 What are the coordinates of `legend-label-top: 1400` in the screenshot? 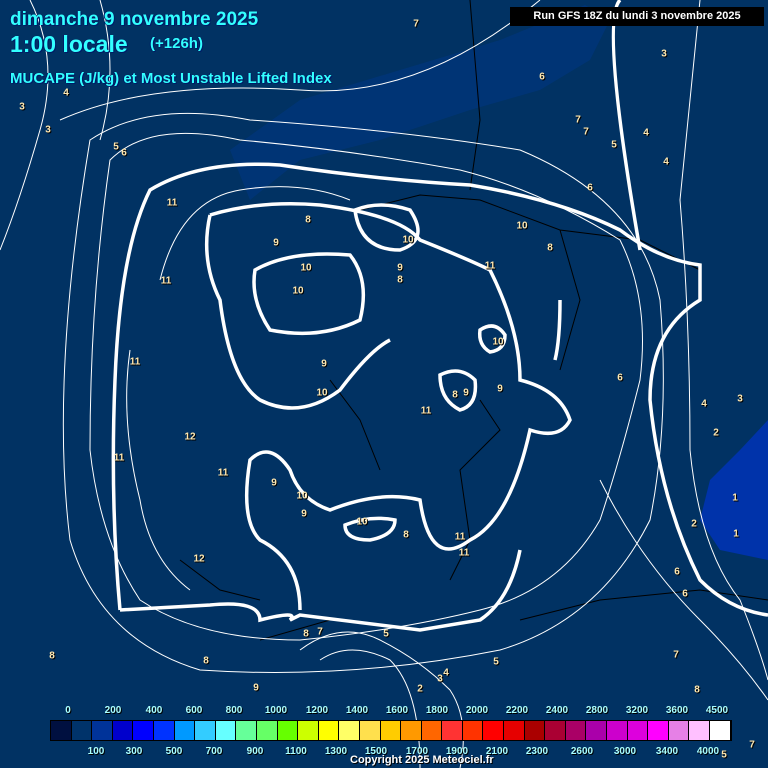 It's located at (357, 710).